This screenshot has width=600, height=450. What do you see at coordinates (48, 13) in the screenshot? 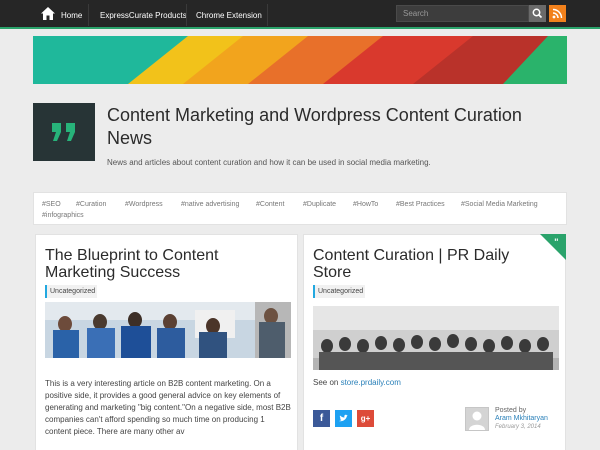
I see `home-icon` at bounding box center [48, 13].